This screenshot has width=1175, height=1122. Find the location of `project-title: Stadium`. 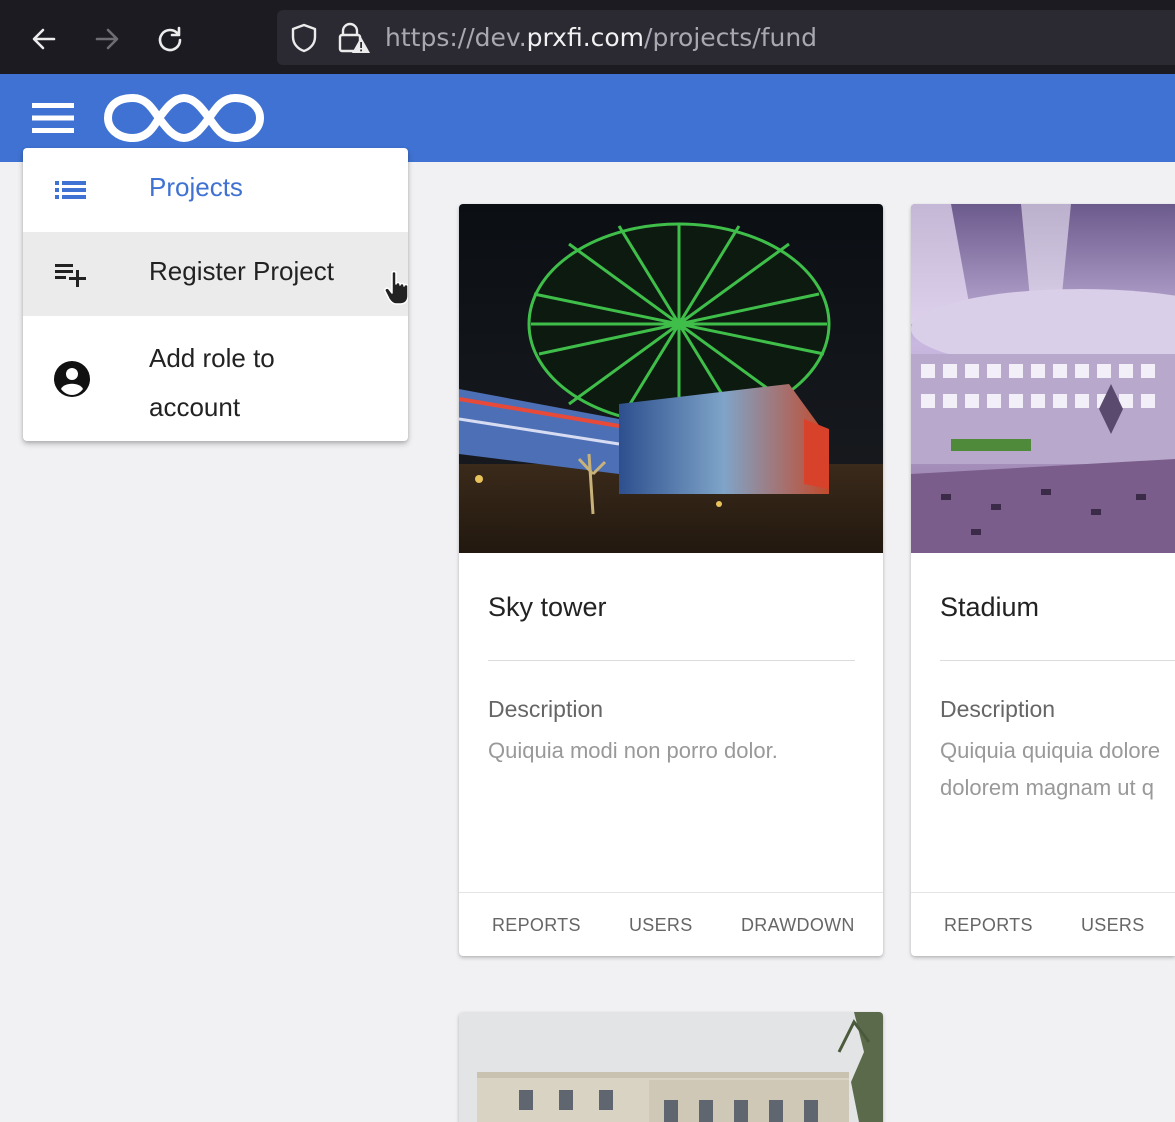

project-title: Stadium is located at coordinates (990, 607).